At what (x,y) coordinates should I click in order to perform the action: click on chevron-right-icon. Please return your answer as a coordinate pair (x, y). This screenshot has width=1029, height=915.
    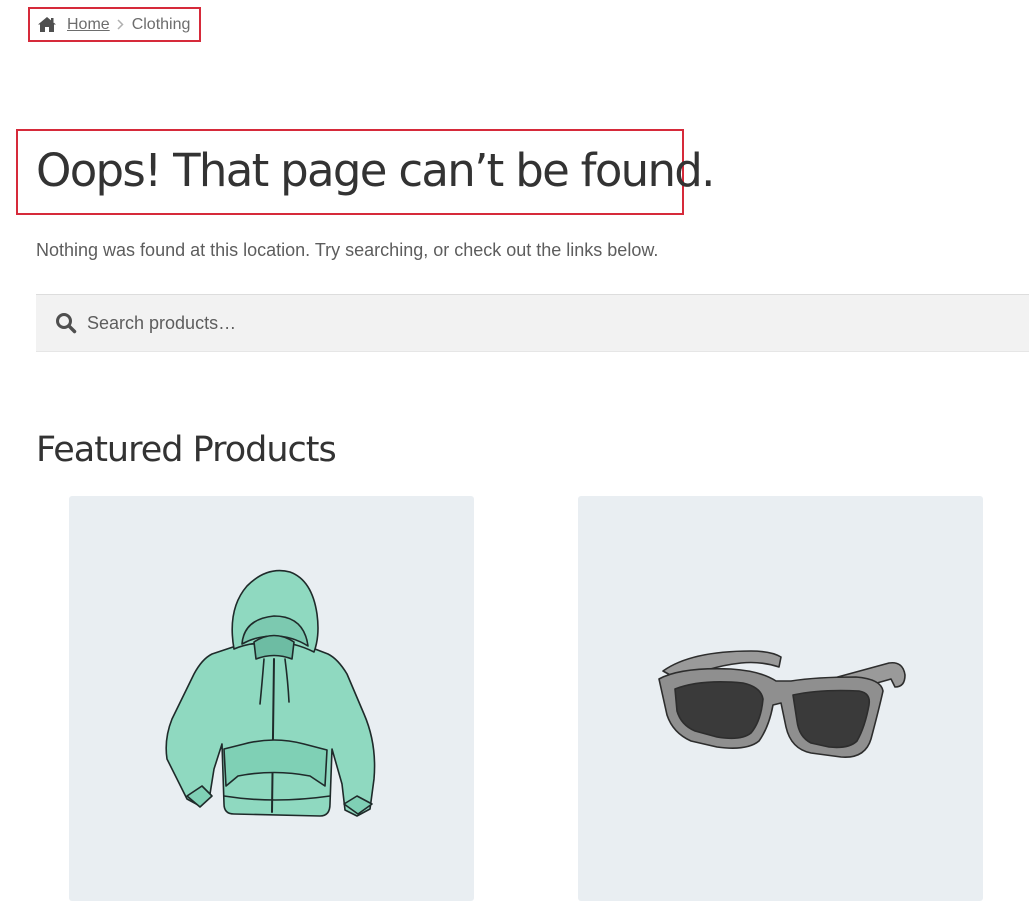
    Looking at the image, I should click on (121, 25).